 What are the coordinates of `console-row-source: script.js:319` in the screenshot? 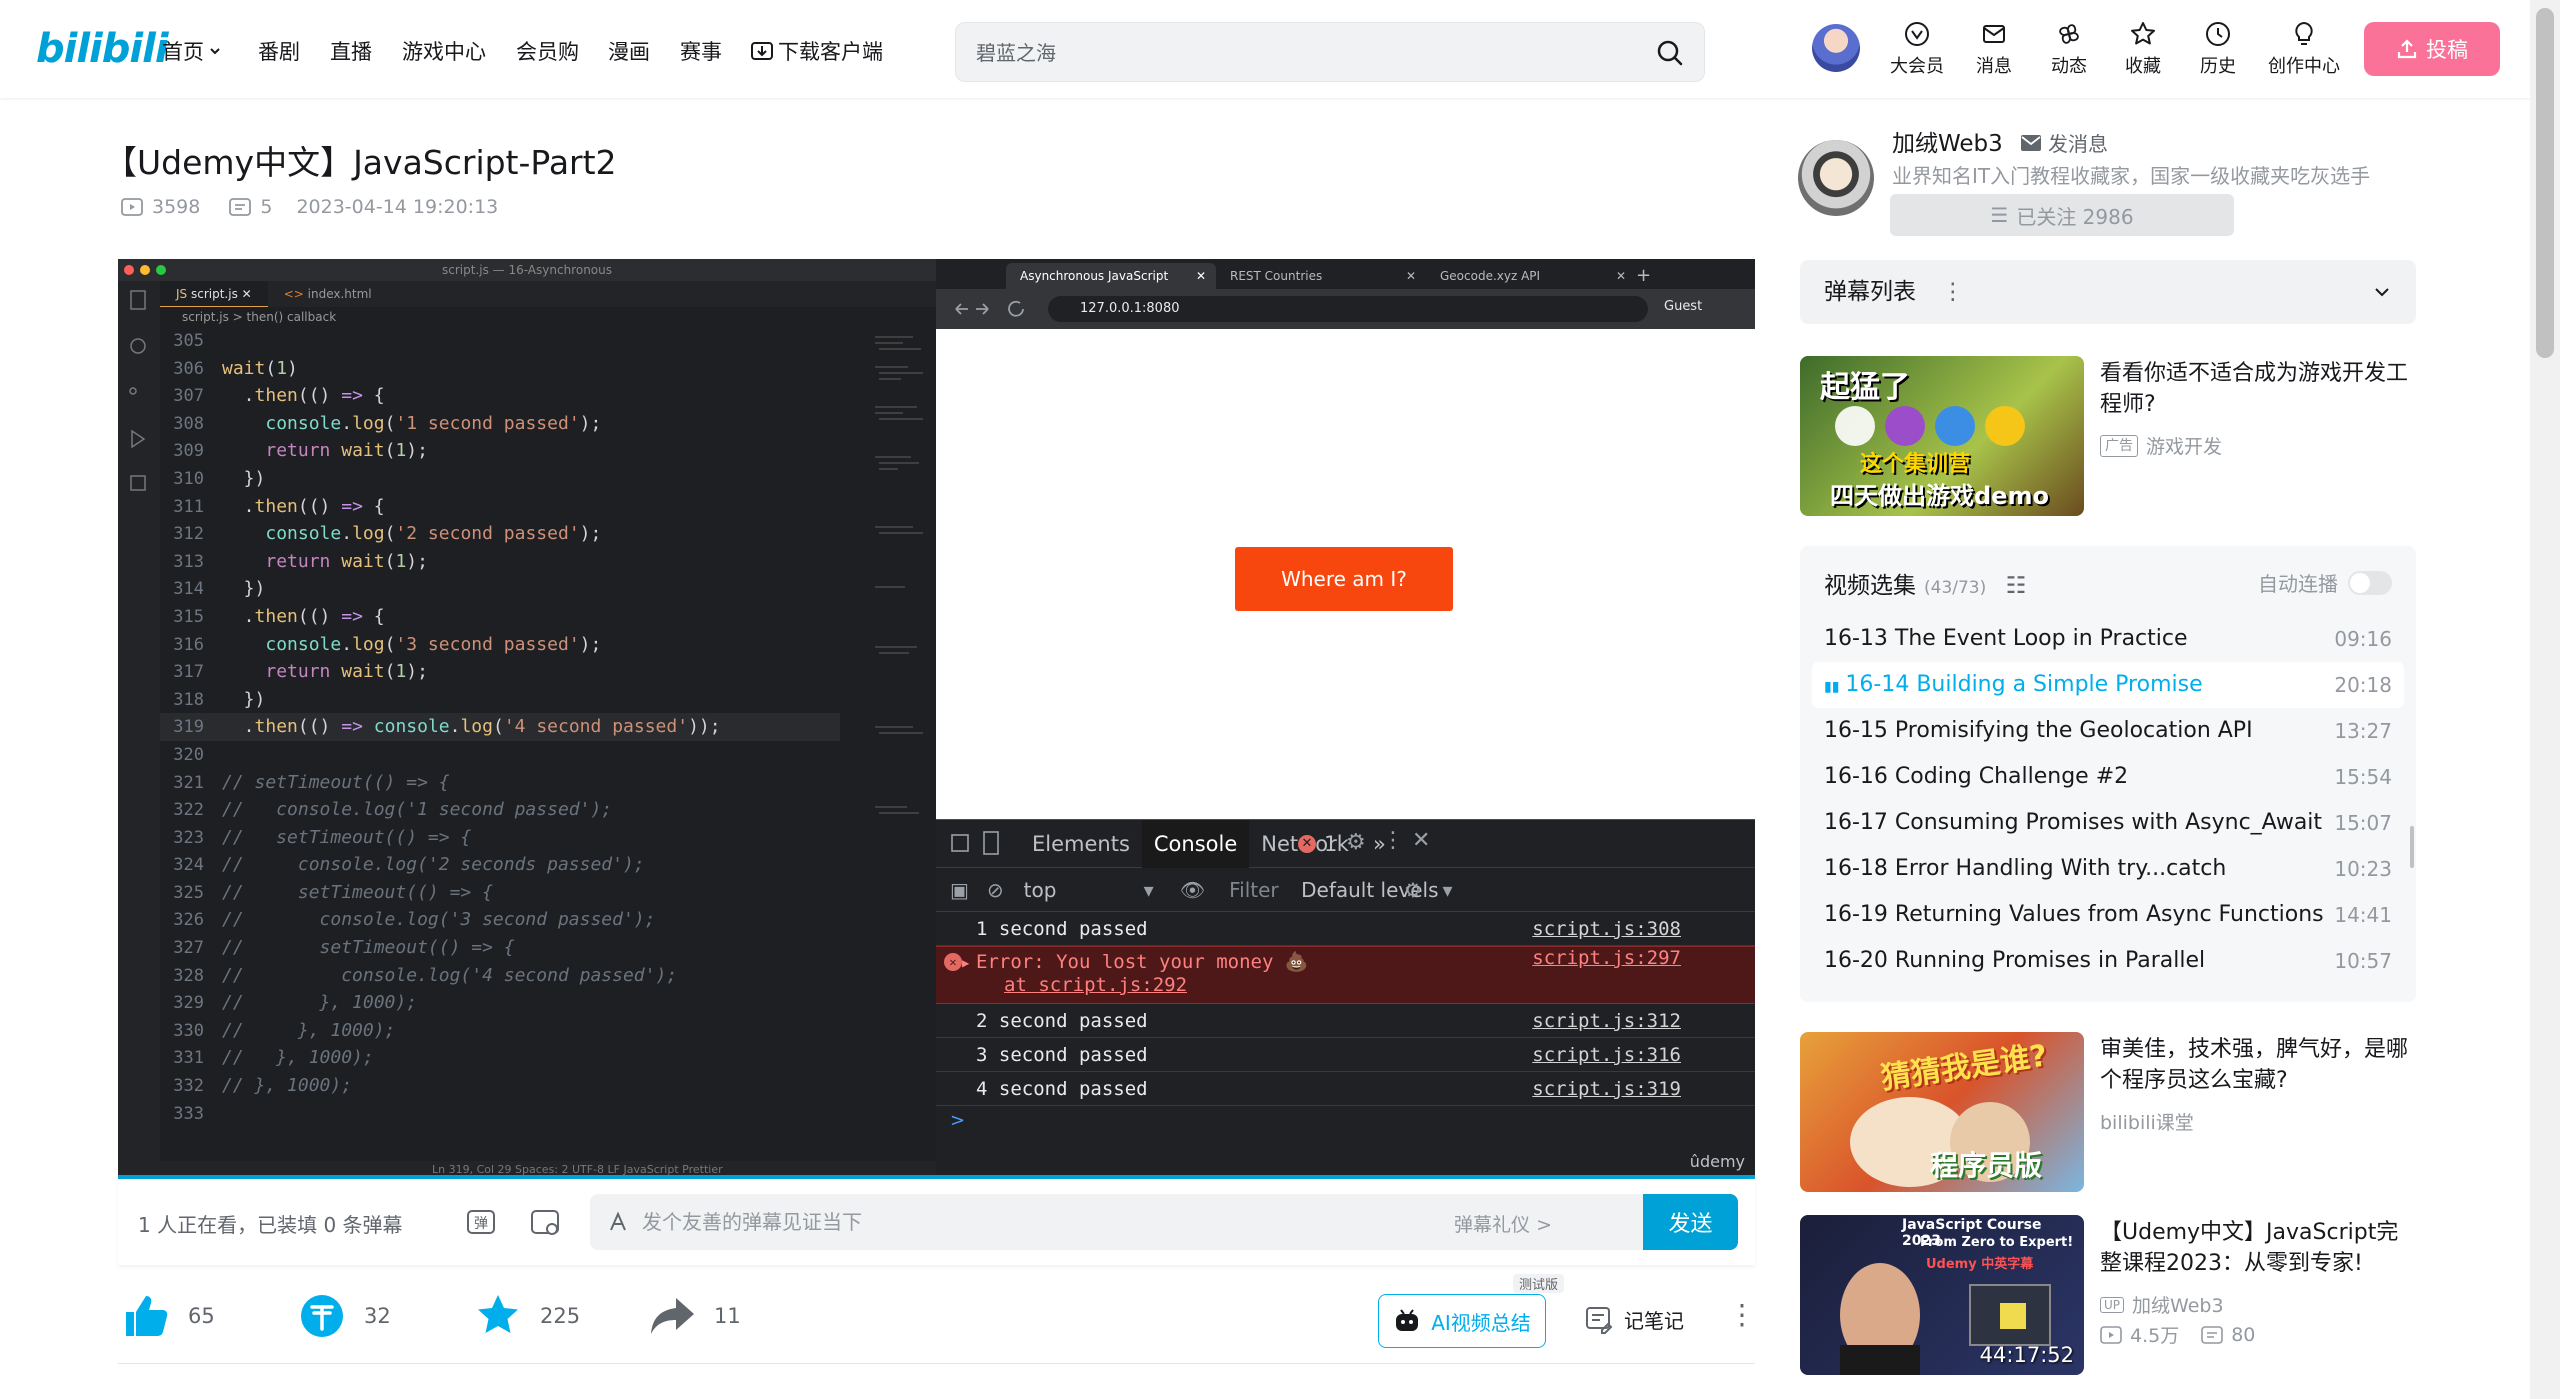 It's located at (1606, 1089).